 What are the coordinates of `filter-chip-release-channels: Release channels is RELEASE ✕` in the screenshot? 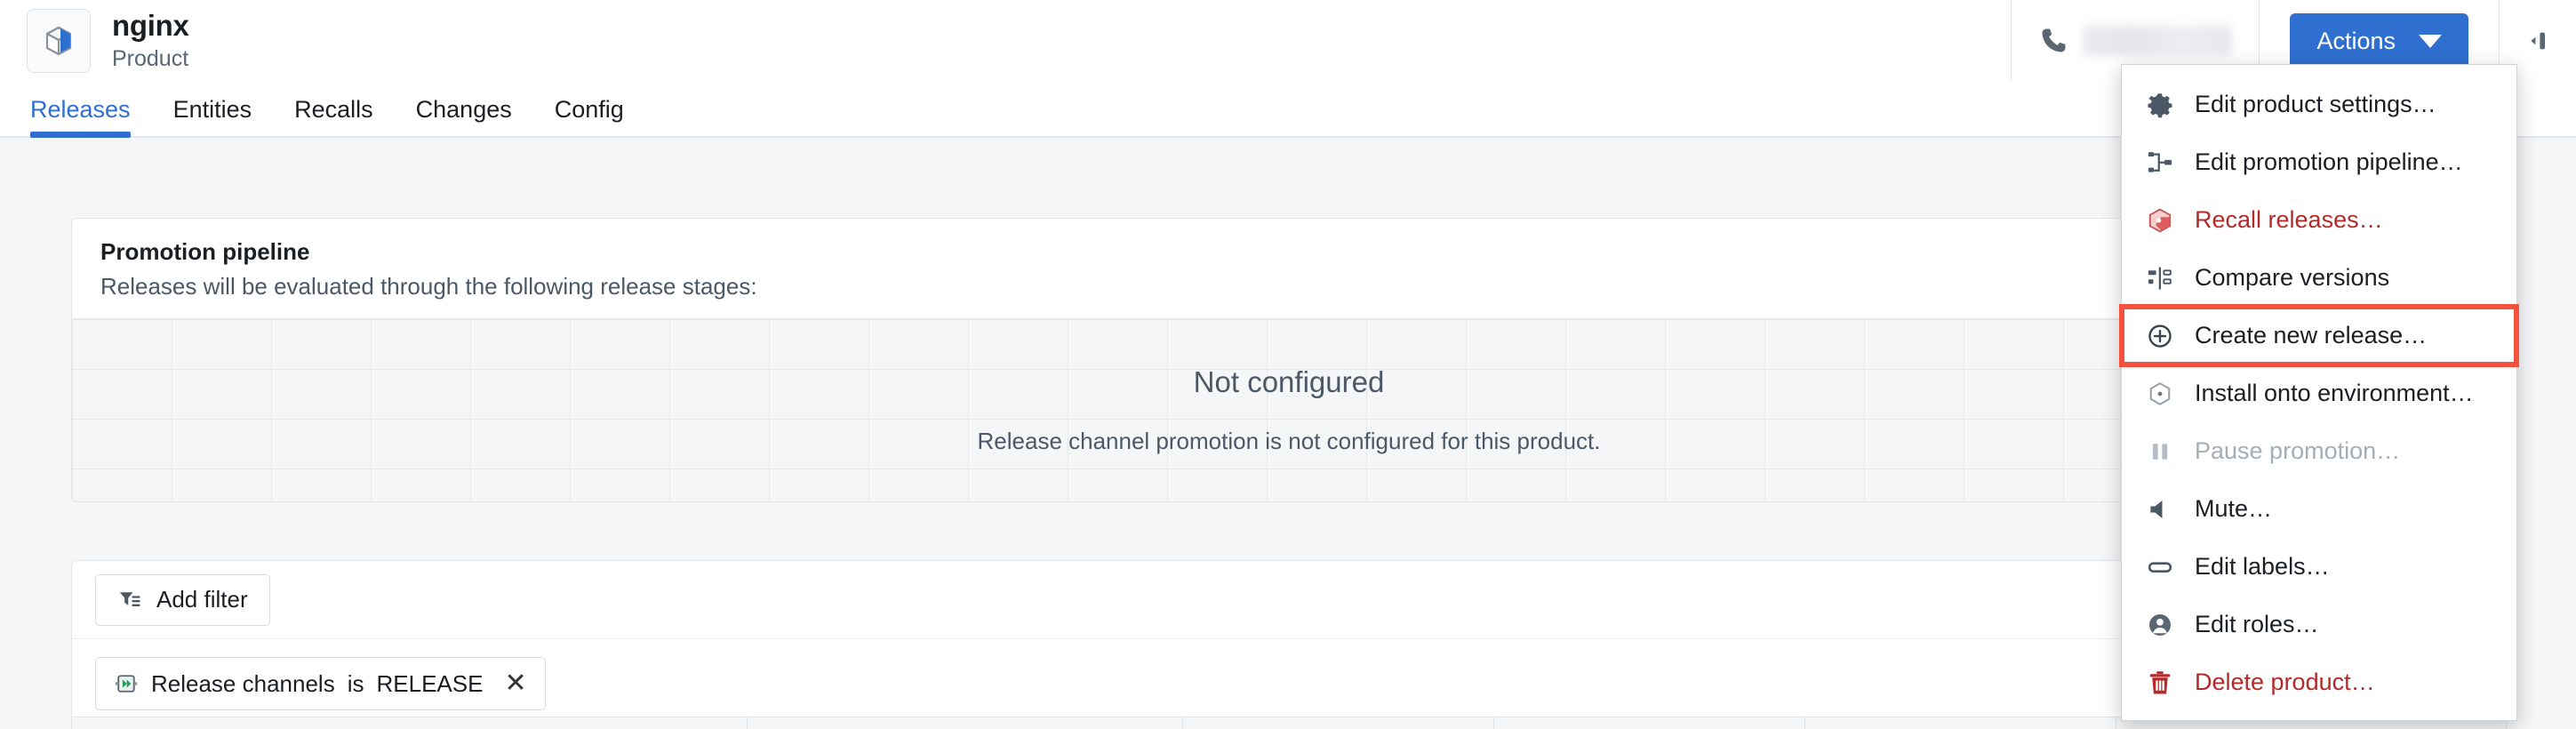 It's located at (320, 683).